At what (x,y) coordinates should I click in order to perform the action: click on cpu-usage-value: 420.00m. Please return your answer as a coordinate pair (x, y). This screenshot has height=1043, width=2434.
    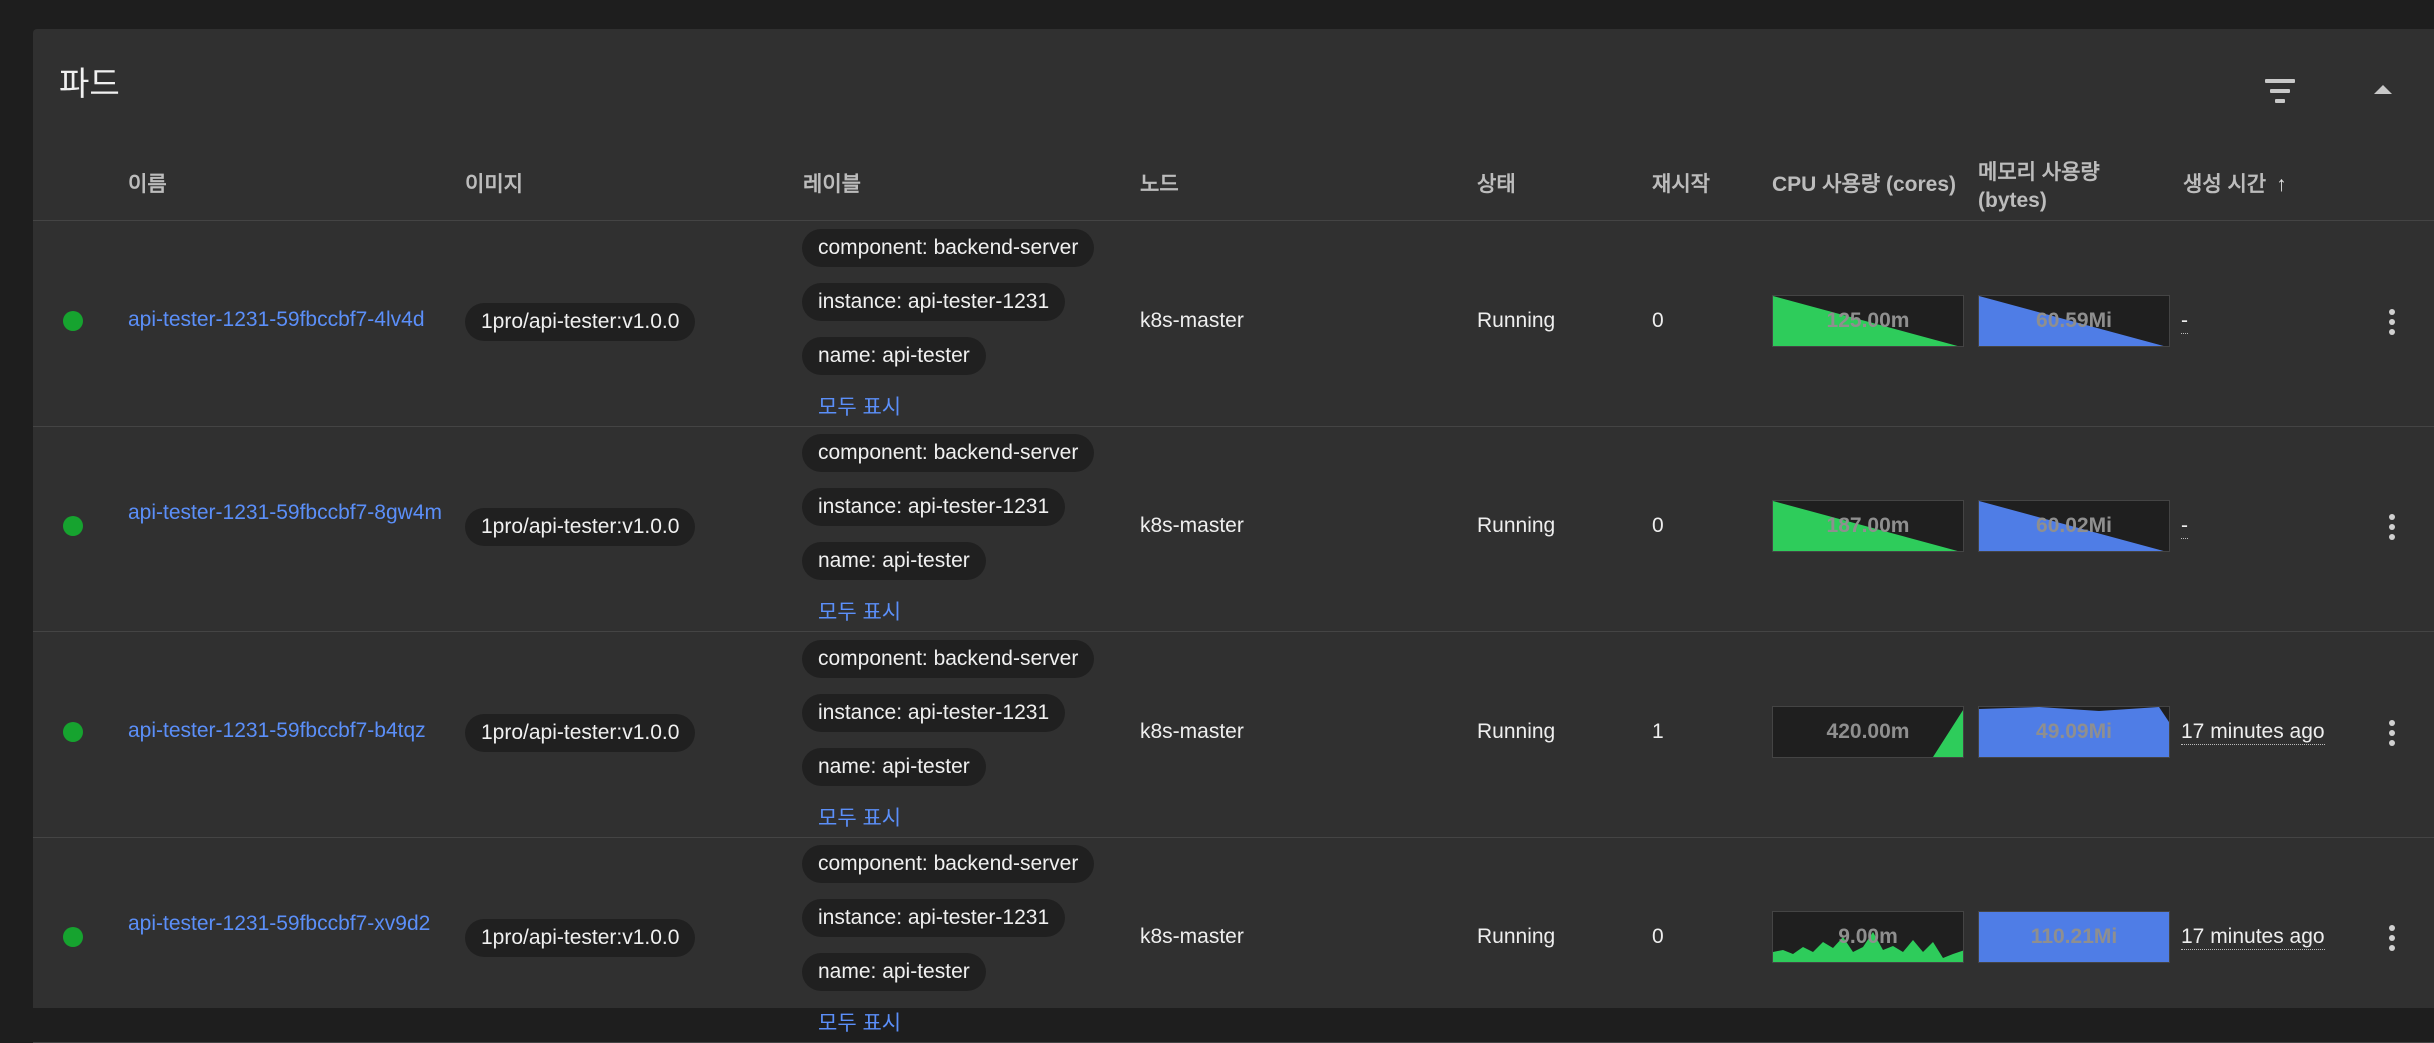
    Looking at the image, I should click on (1868, 731).